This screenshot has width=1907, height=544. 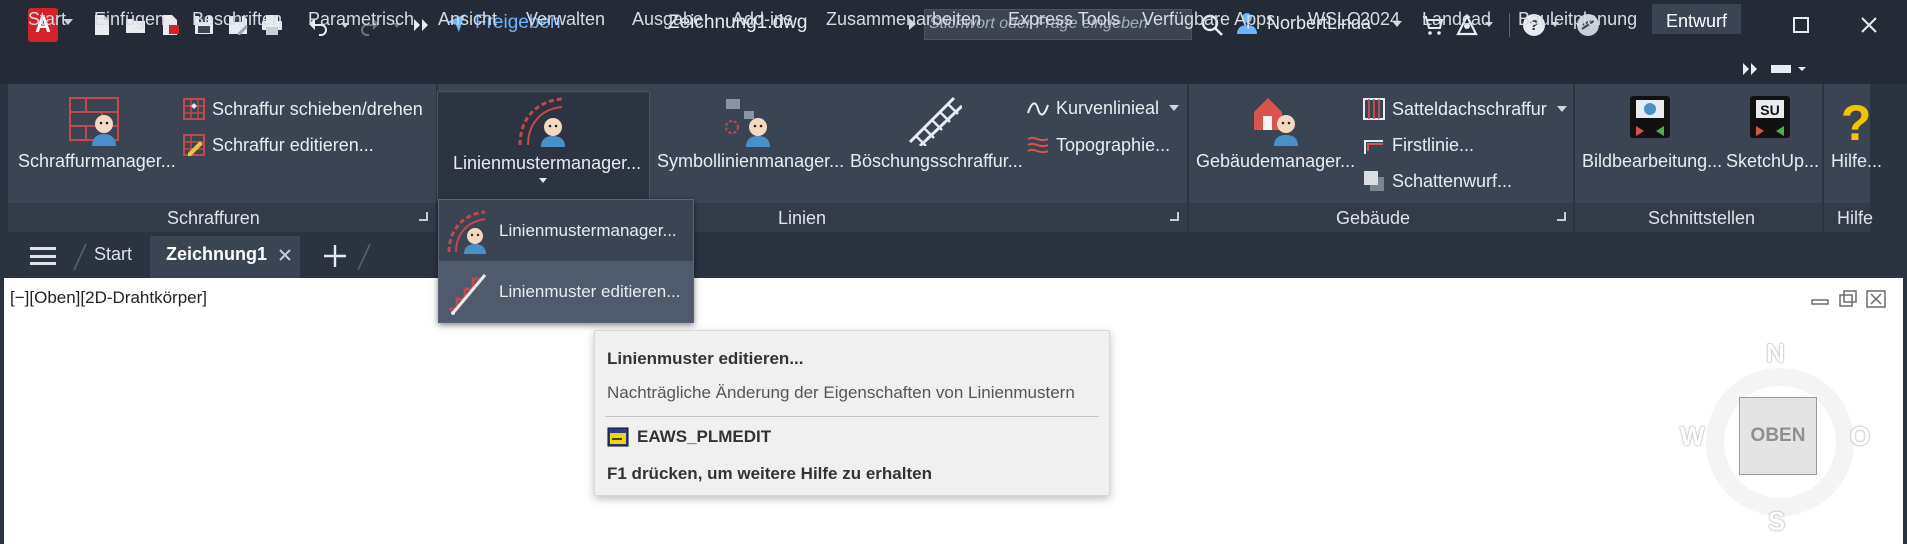 I want to click on image-editing-icon, so click(x=1650, y=117).